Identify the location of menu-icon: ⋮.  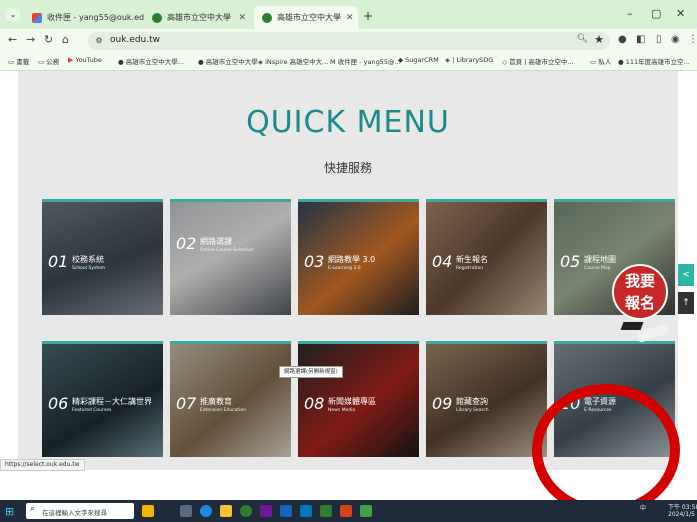
(692, 39).